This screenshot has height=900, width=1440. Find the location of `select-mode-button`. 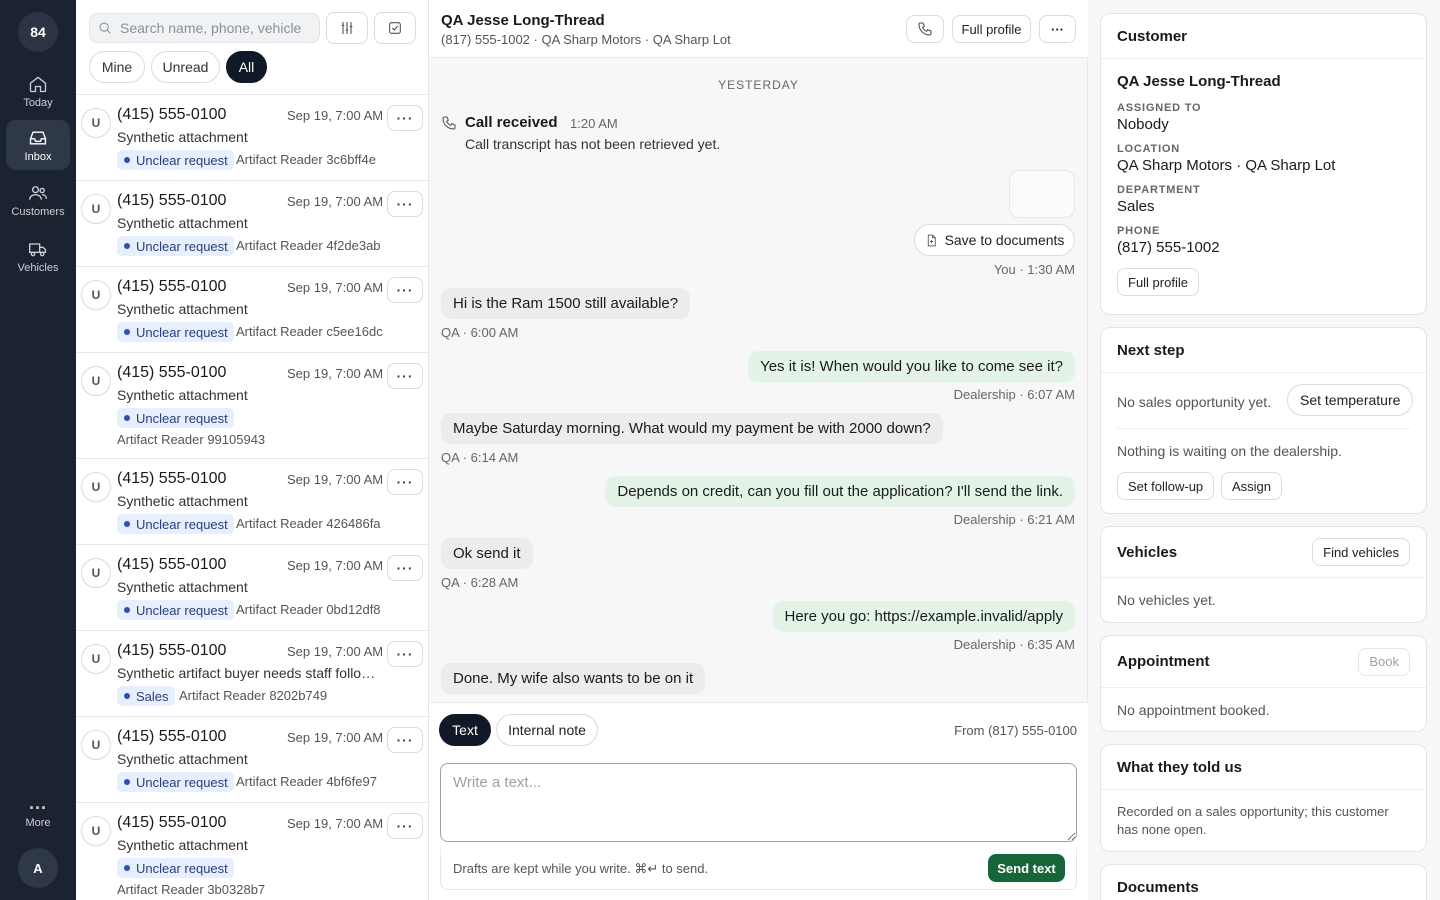

select-mode-button is located at coordinates (395, 28).